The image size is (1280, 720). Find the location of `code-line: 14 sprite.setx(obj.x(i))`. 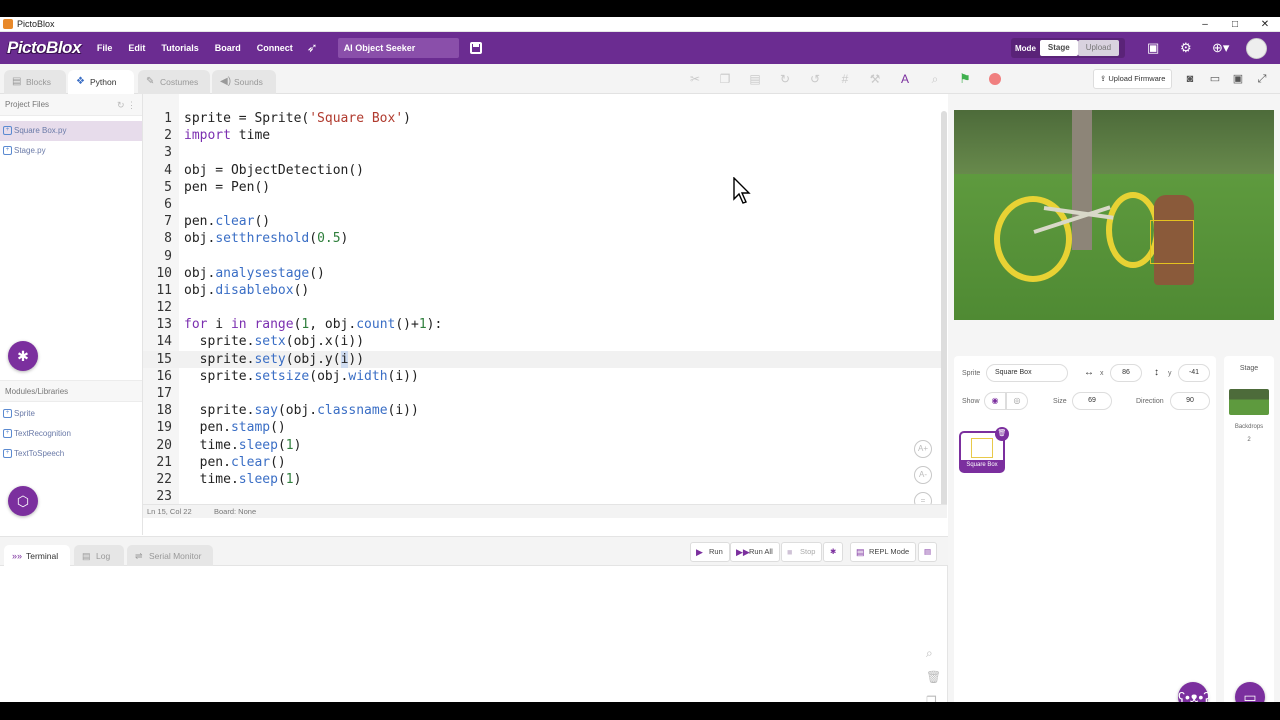

code-line: 14 sprite.setx(obj.x(i)) is located at coordinates (543, 341).